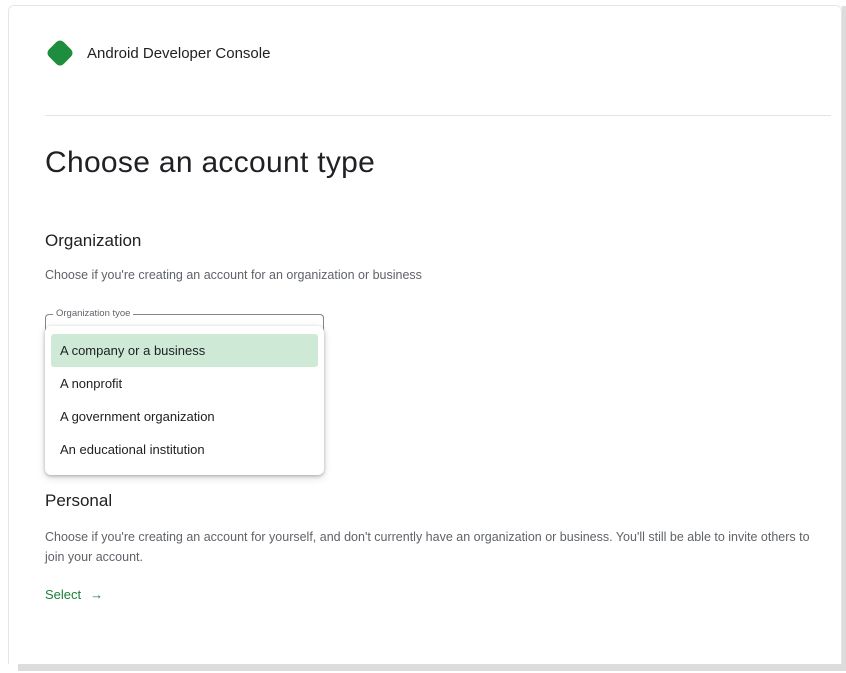 This screenshot has width=846, height=673. I want to click on personal-select-link: Select →, so click(74, 594).